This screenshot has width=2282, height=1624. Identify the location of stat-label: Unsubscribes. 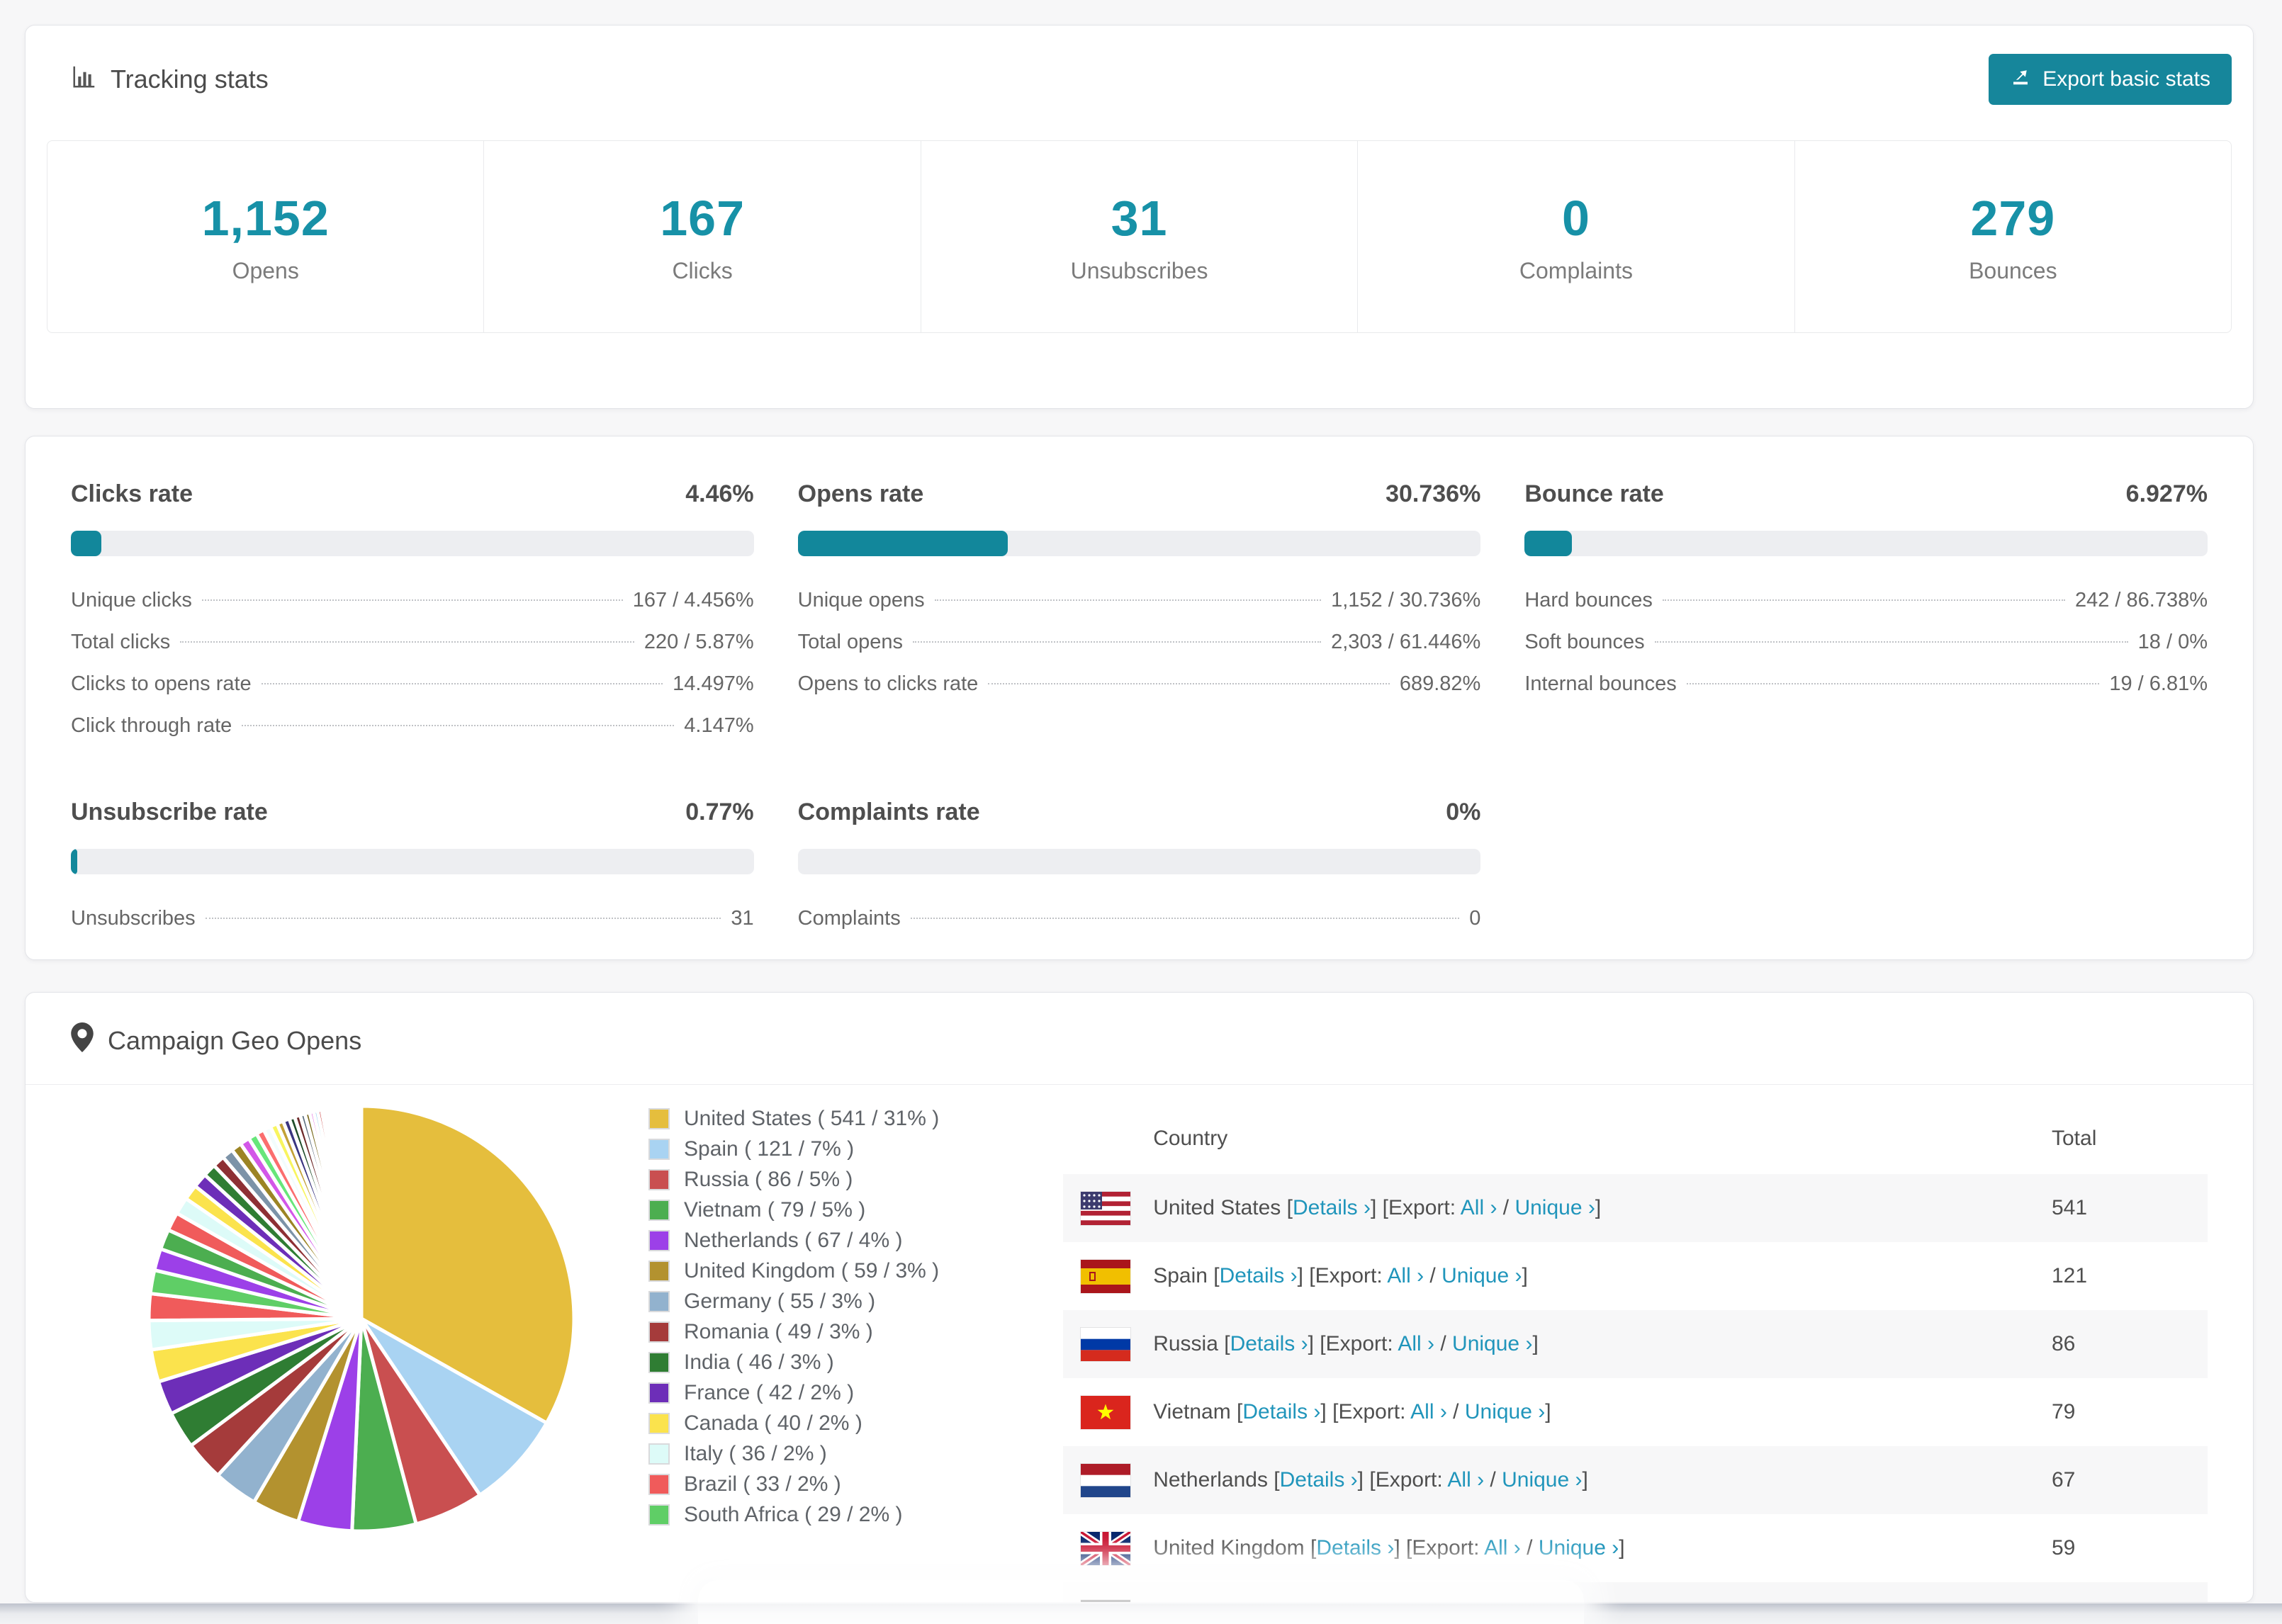
(1139, 270).